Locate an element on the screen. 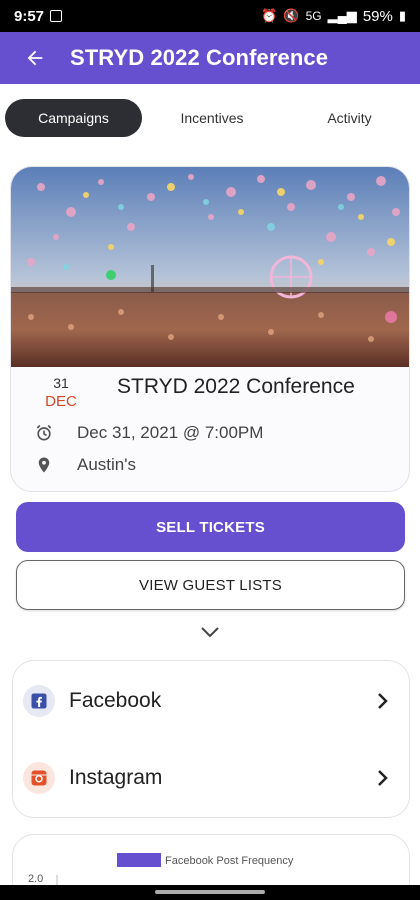 This screenshot has width=420, height=900. event-date: 31 DEC is located at coordinates (61, 392).